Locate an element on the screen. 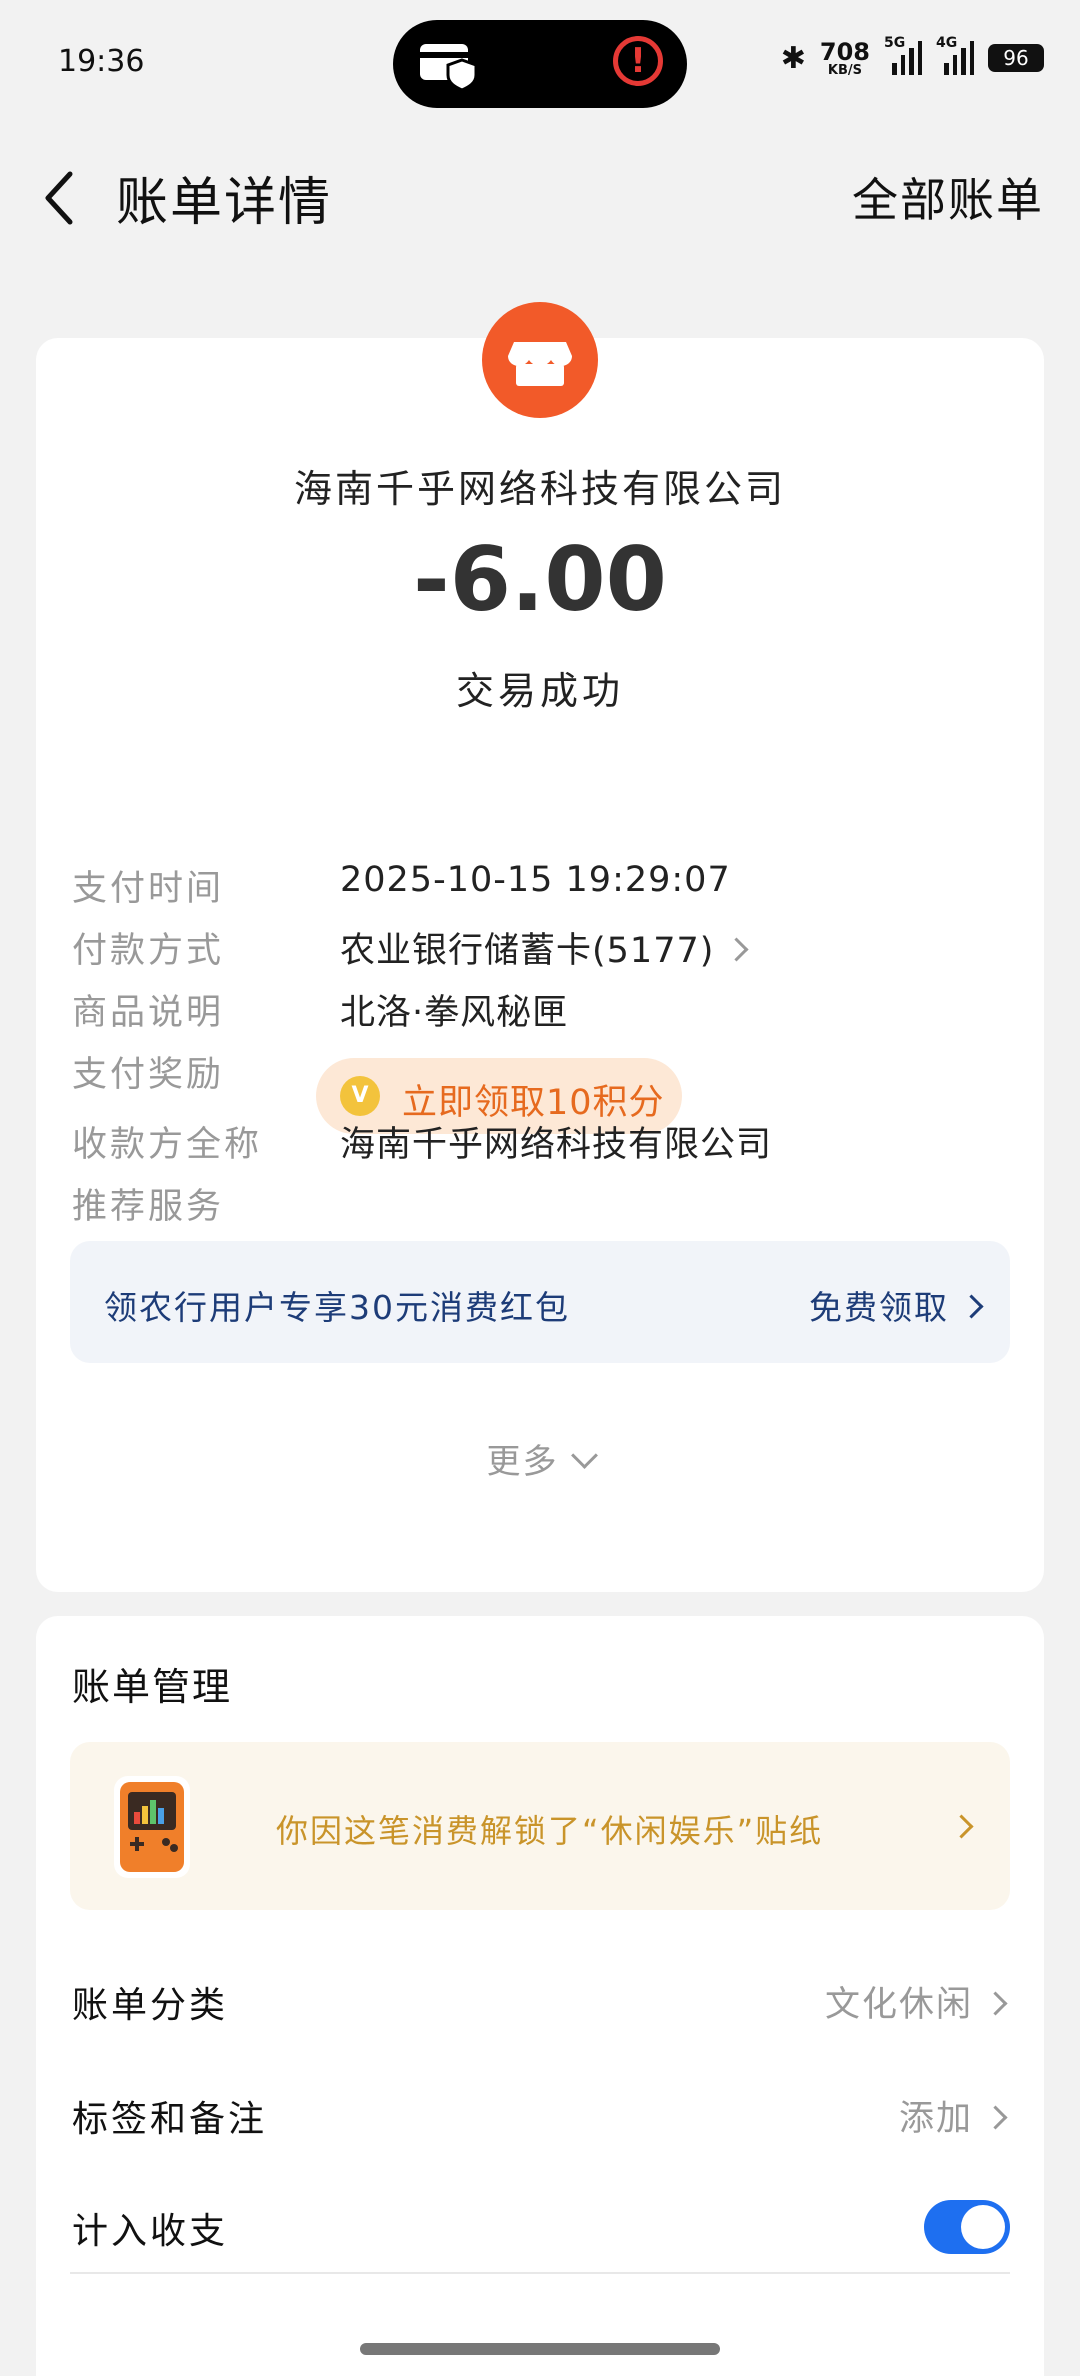 This screenshot has width=1080, height=2376. sticker-unlock-banner: 你因这笔消费解锁了“休闲娱乐”贴纸 is located at coordinates (540, 1826).